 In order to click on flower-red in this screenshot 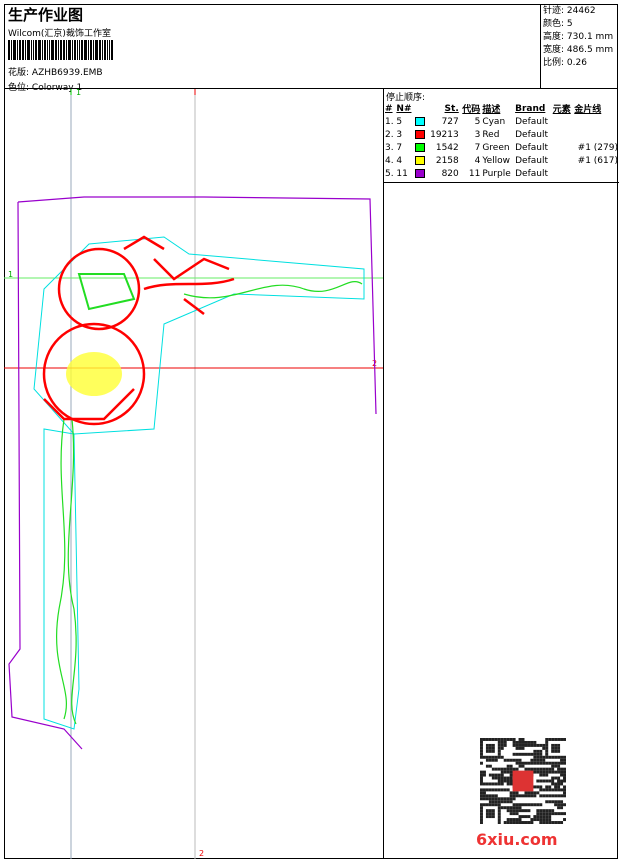, I will do `click(138, 330)`.